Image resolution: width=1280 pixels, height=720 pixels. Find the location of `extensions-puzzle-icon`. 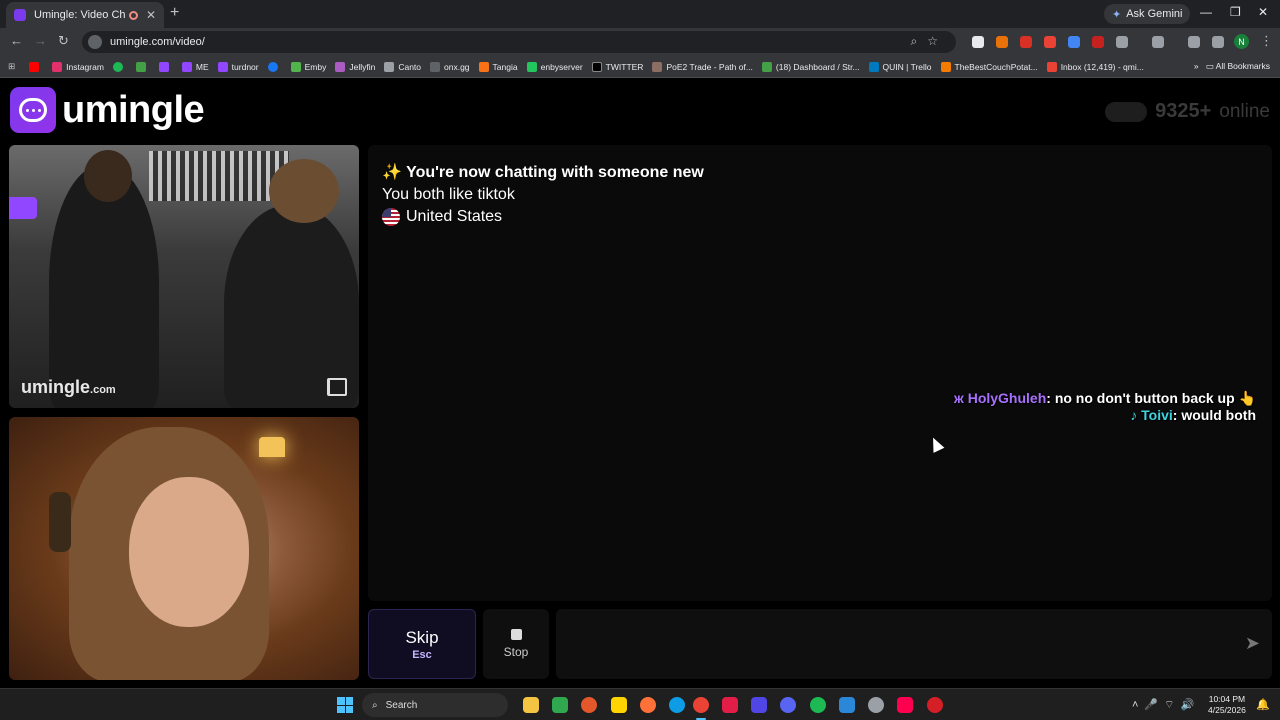

extensions-puzzle-icon is located at coordinates (1122, 42).